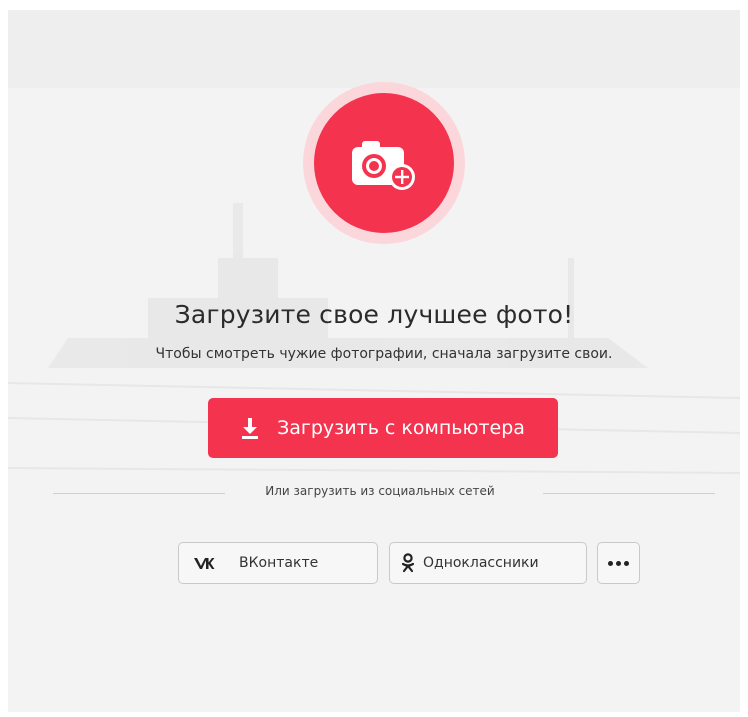 This screenshot has width=748, height=717. I want to click on odnoklassniki-icon, so click(410, 563).